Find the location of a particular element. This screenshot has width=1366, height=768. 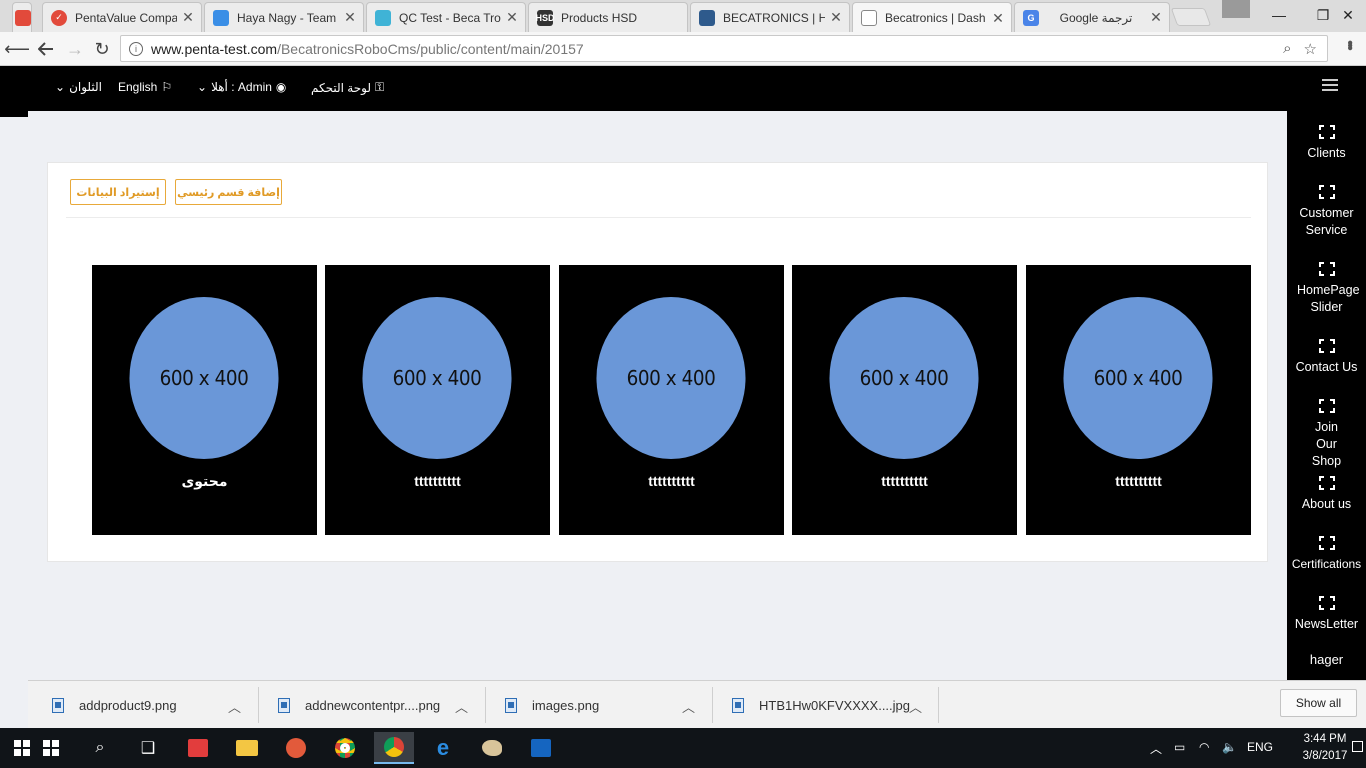

chrome-active-icon is located at coordinates (394, 748).